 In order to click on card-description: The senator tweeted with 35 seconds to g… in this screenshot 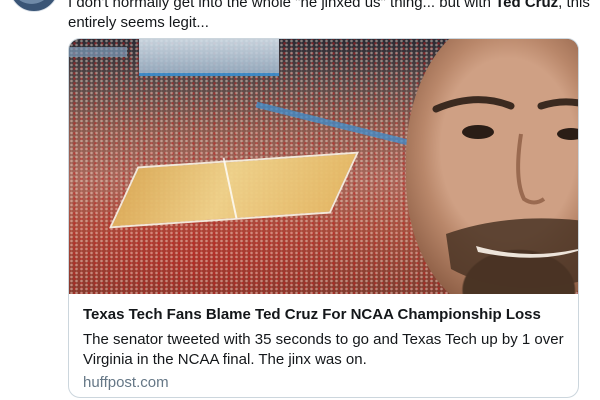, I will do `click(326, 350)`.